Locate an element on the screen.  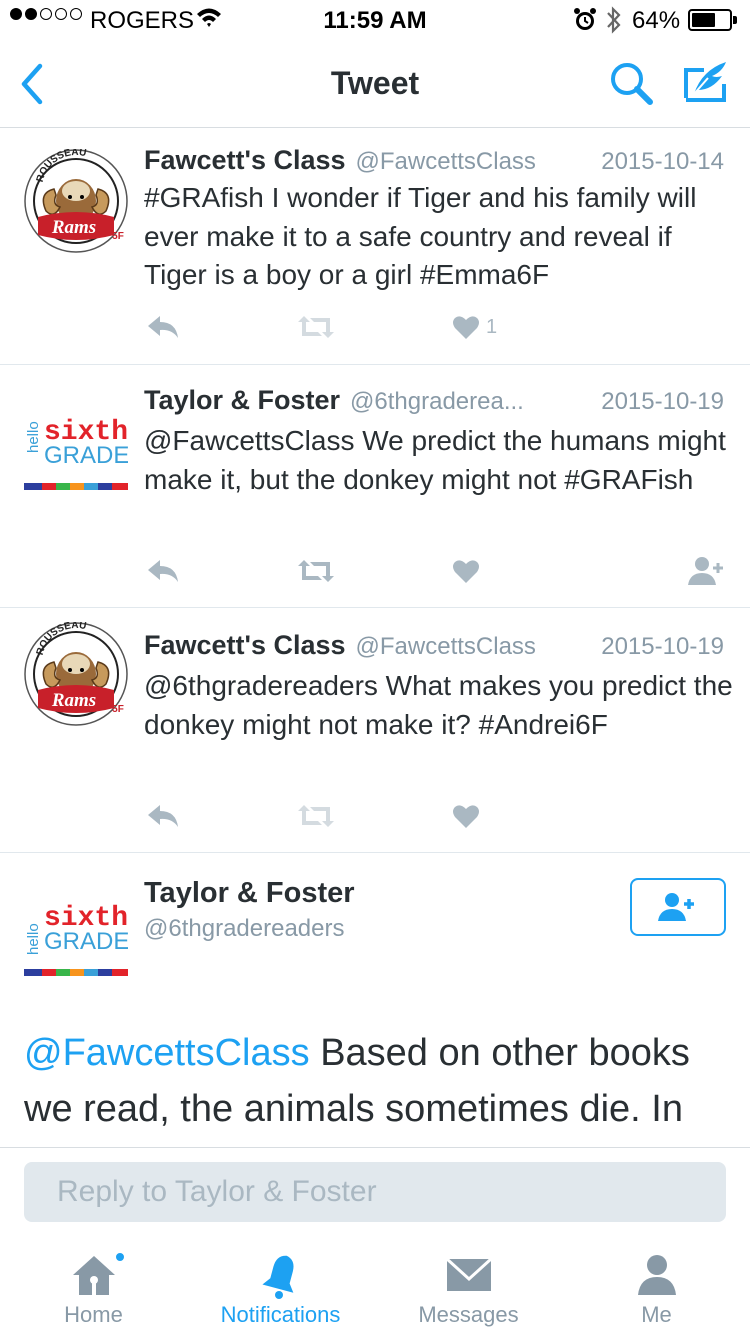
tab-notifications: Notifications is located at coordinates (280, 1286).